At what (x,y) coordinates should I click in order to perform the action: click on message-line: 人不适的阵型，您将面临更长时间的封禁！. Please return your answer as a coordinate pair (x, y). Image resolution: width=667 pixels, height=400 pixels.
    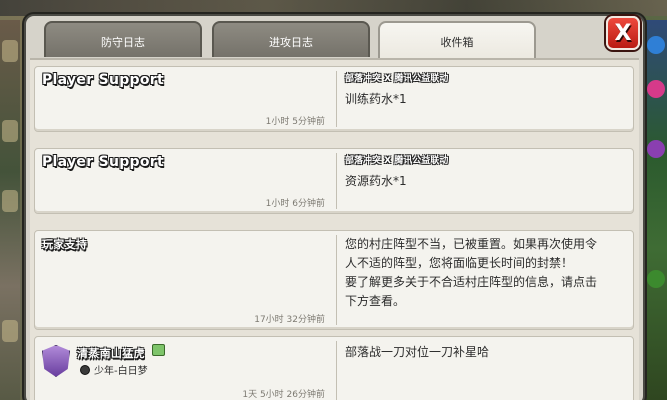
    Looking at the image, I should click on (459, 263).